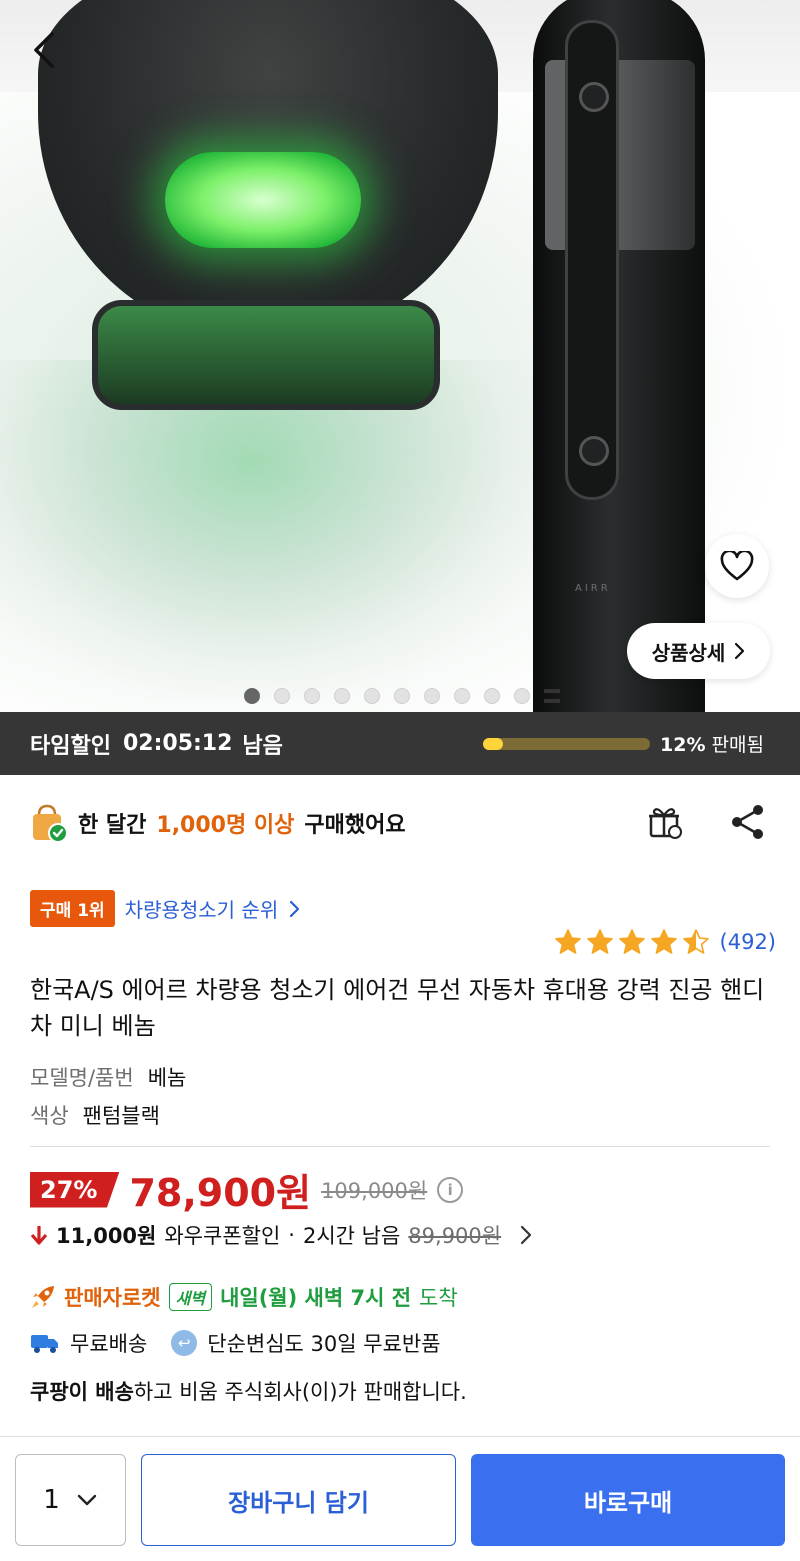  Describe the element at coordinates (400, 1146) in the screenshot. I see `divider` at that location.